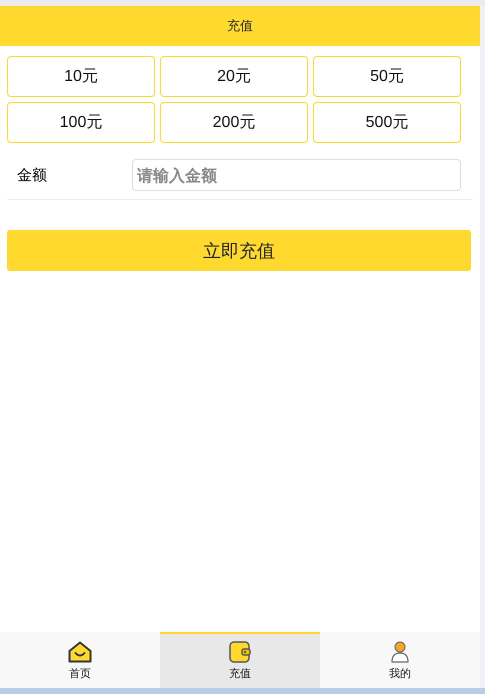 This screenshot has width=485, height=694. Describe the element at coordinates (81, 76) in the screenshot. I see `amount-option: 10元` at that location.